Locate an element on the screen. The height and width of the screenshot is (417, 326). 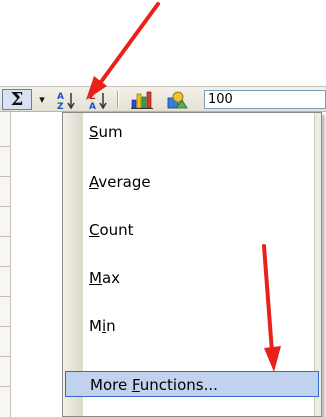
menu-item-max: Max is located at coordinates (200, 278).